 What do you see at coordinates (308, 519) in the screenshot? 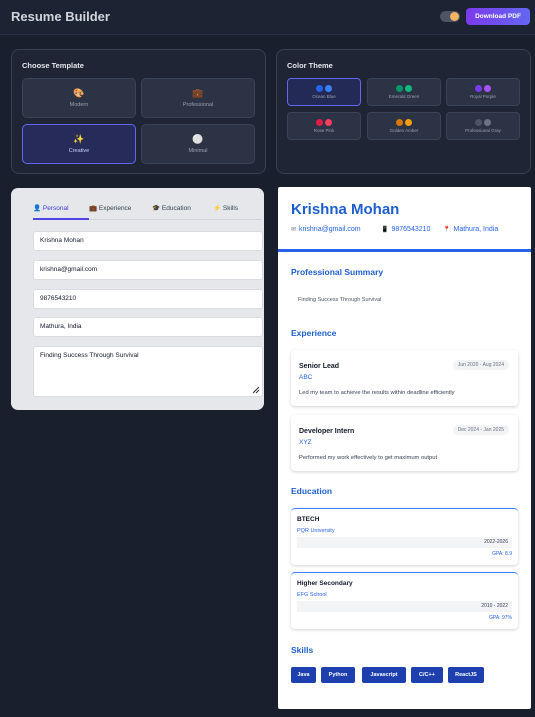
I see `degree-name: BTECH` at bounding box center [308, 519].